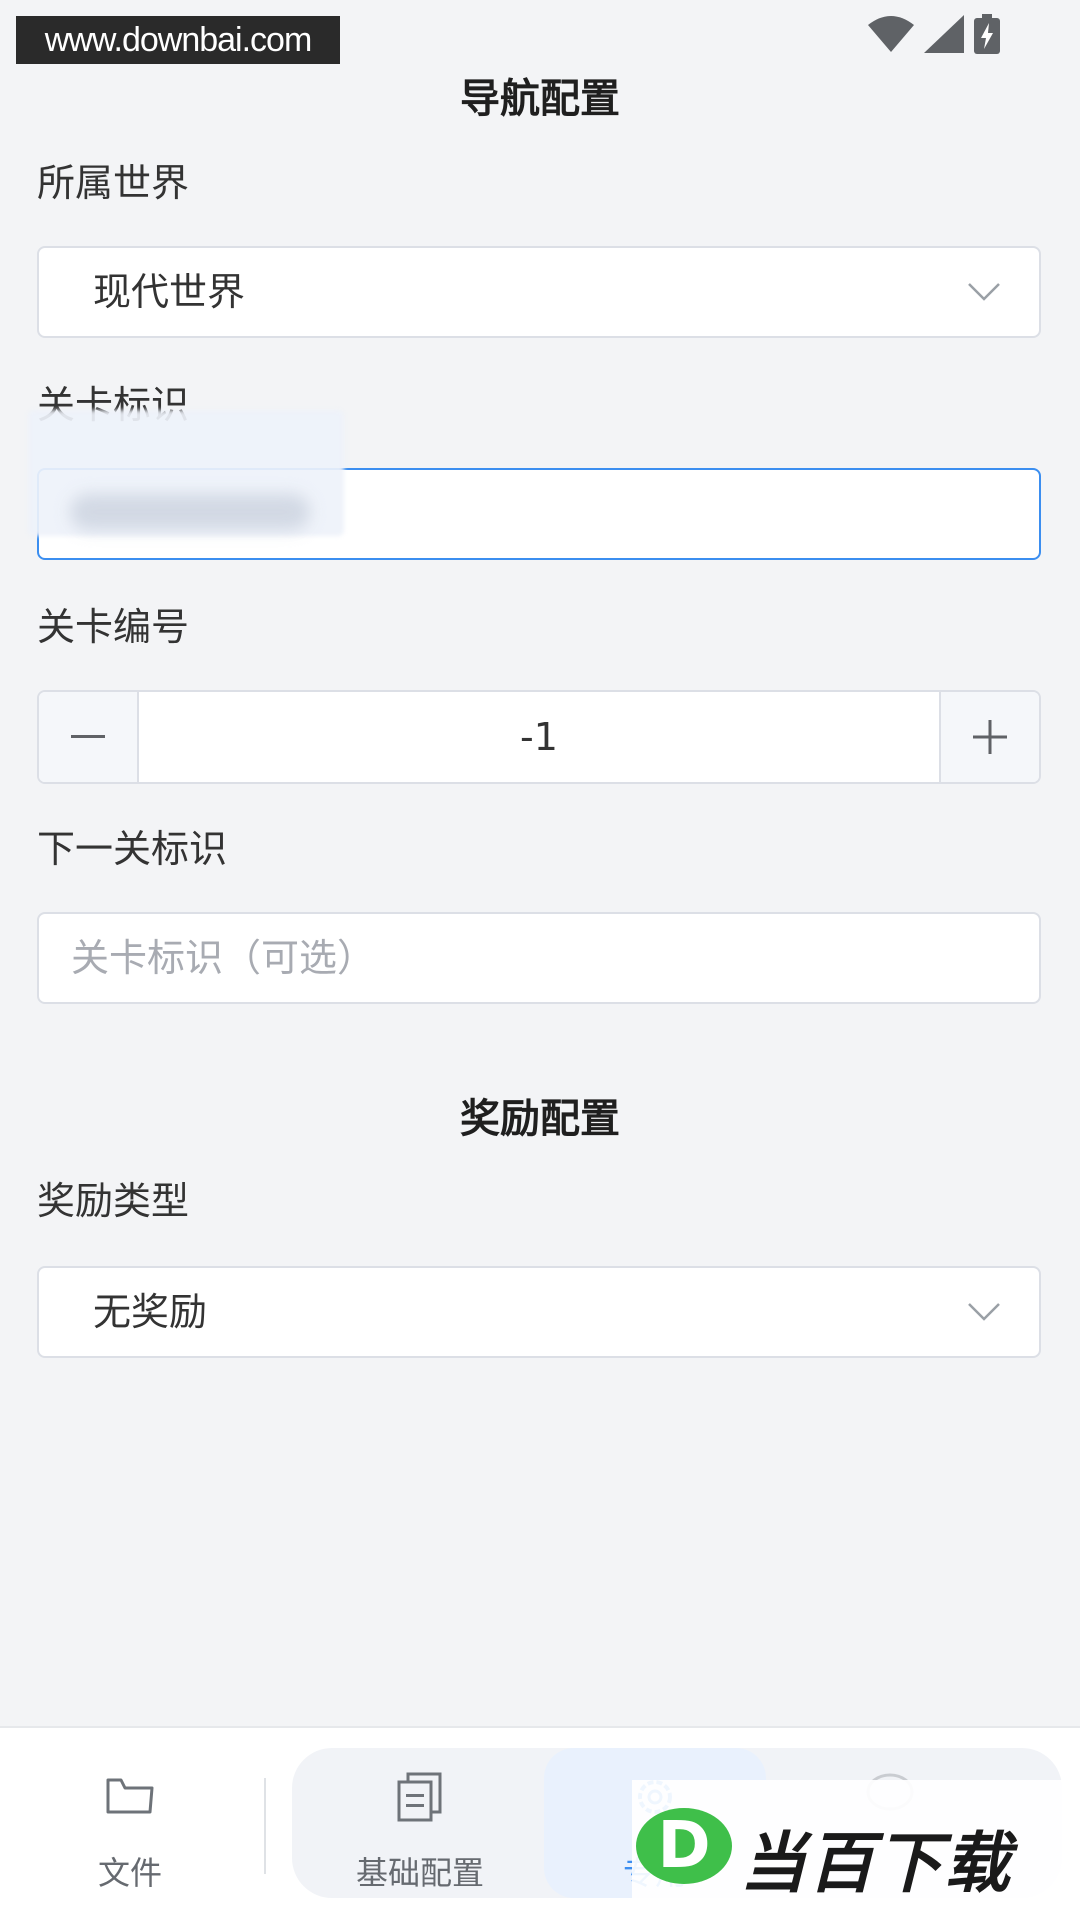 The width and height of the screenshot is (1080, 1920). Describe the element at coordinates (540, 99) in the screenshot. I see `navigation-section-title: 导航配置` at that location.